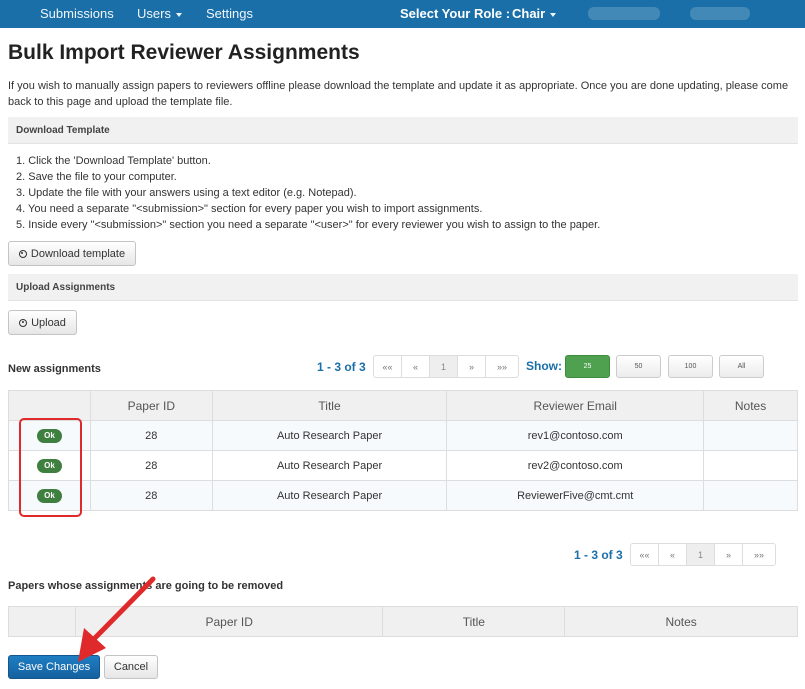 This screenshot has width=805, height=689. I want to click on bottom-page-info: 1 - 3 of 3, so click(598, 555).